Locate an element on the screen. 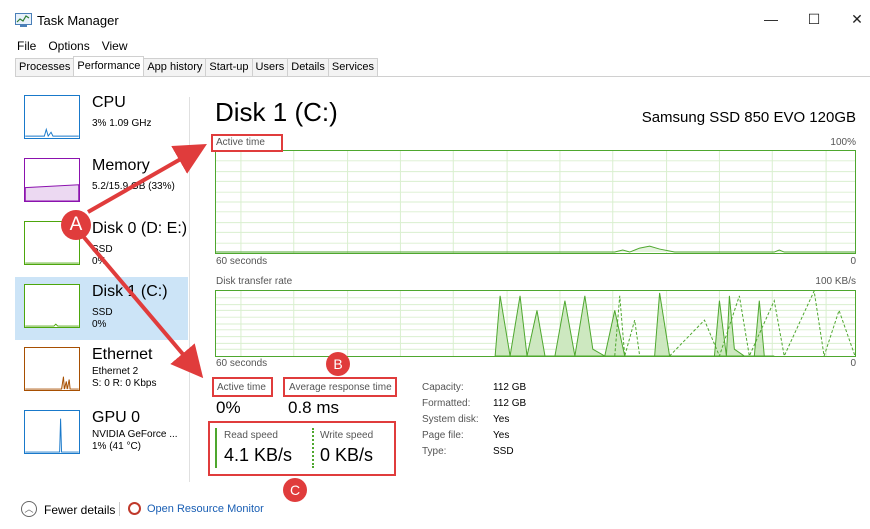 The width and height of the screenshot is (870, 529). sidebar-item-label: Disk 1 (C:) is located at coordinates (130, 291).